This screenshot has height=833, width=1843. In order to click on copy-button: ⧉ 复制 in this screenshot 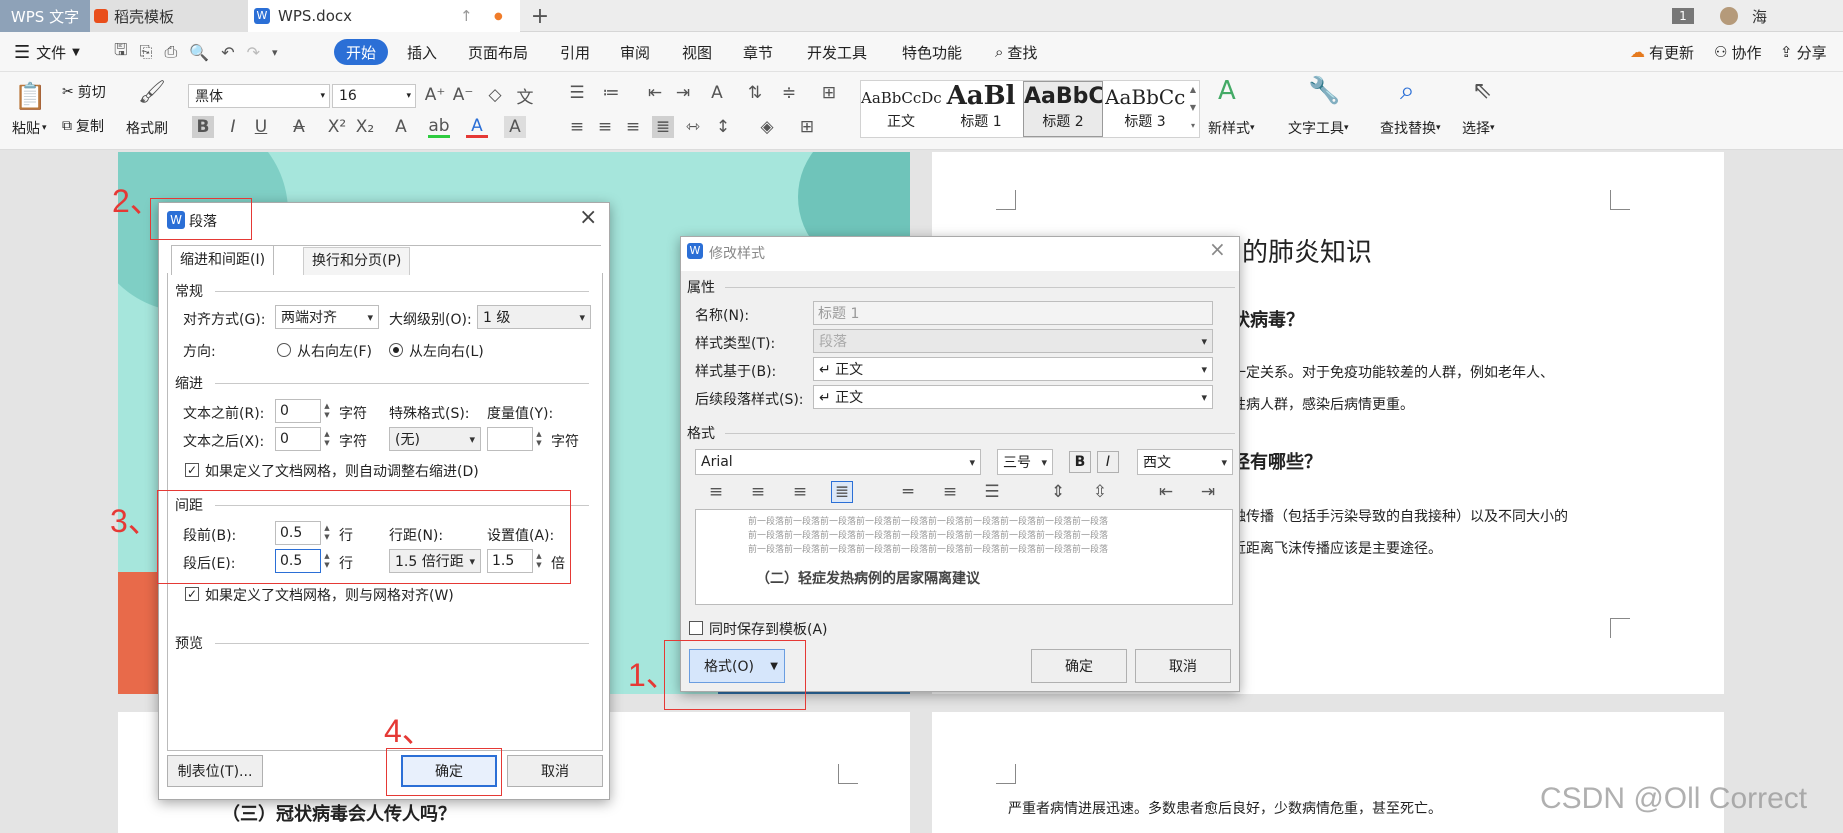, I will do `click(83, 126)`.